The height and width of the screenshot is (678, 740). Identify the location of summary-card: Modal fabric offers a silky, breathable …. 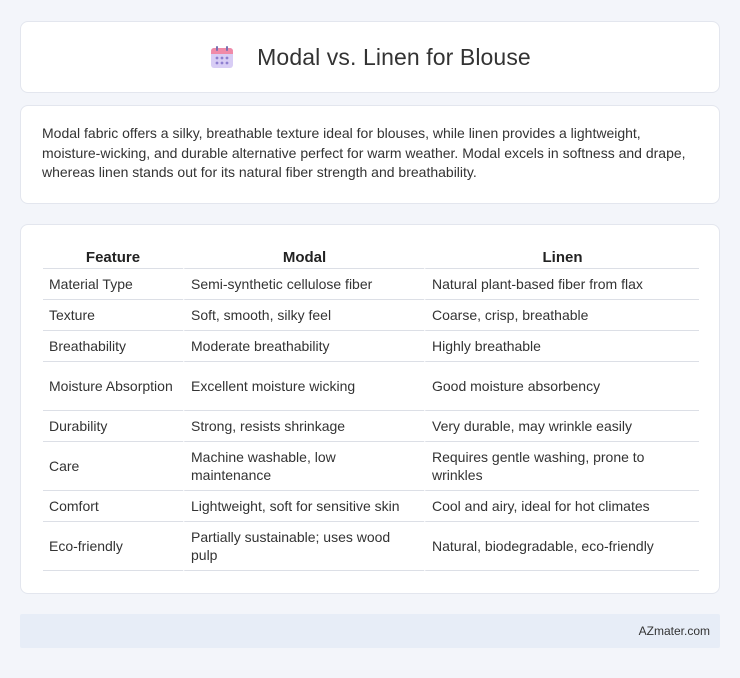
(370, 154).